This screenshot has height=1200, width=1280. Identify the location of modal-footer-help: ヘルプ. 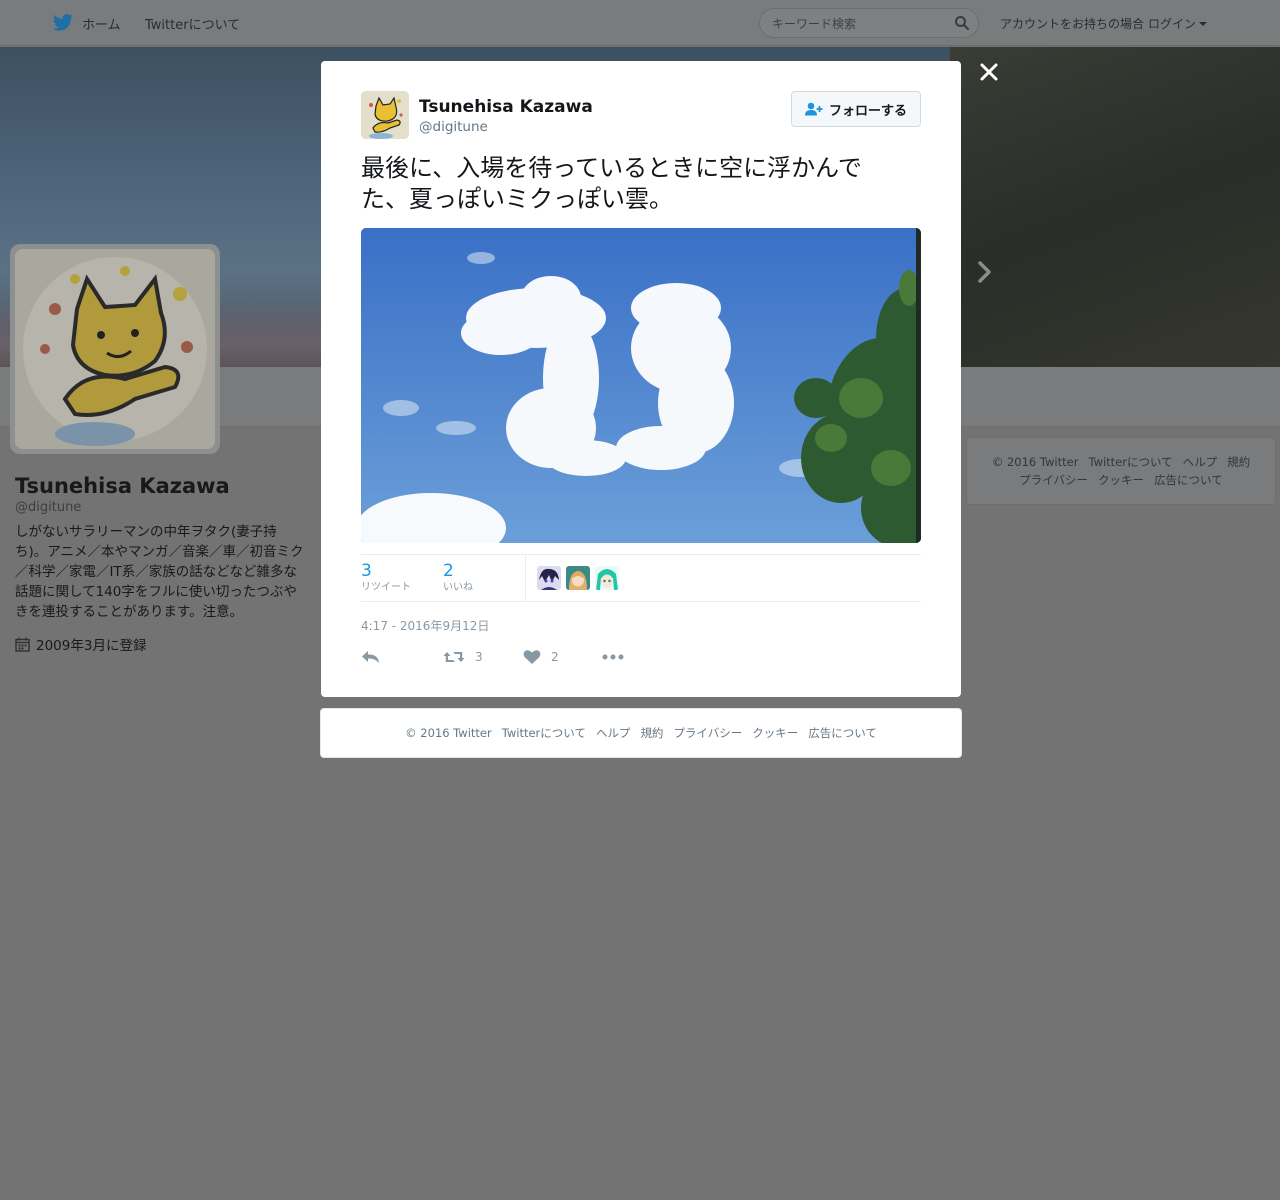
(613, 733).